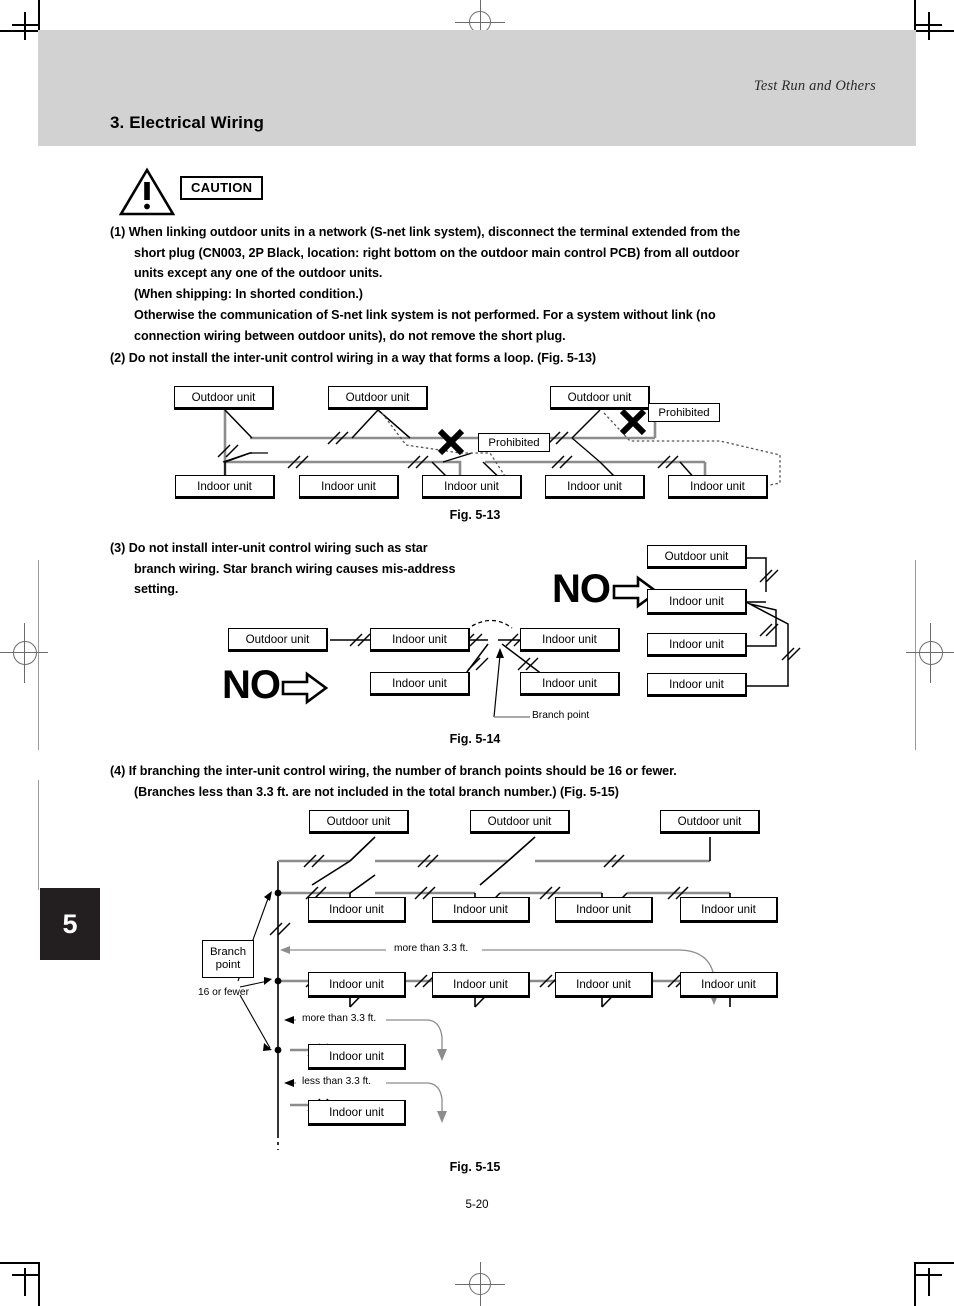  Describe the element at coordinates (697, 685) in the screenshot. I see `fig14-right-indoor-unit-3: Indoor unit` at that location.